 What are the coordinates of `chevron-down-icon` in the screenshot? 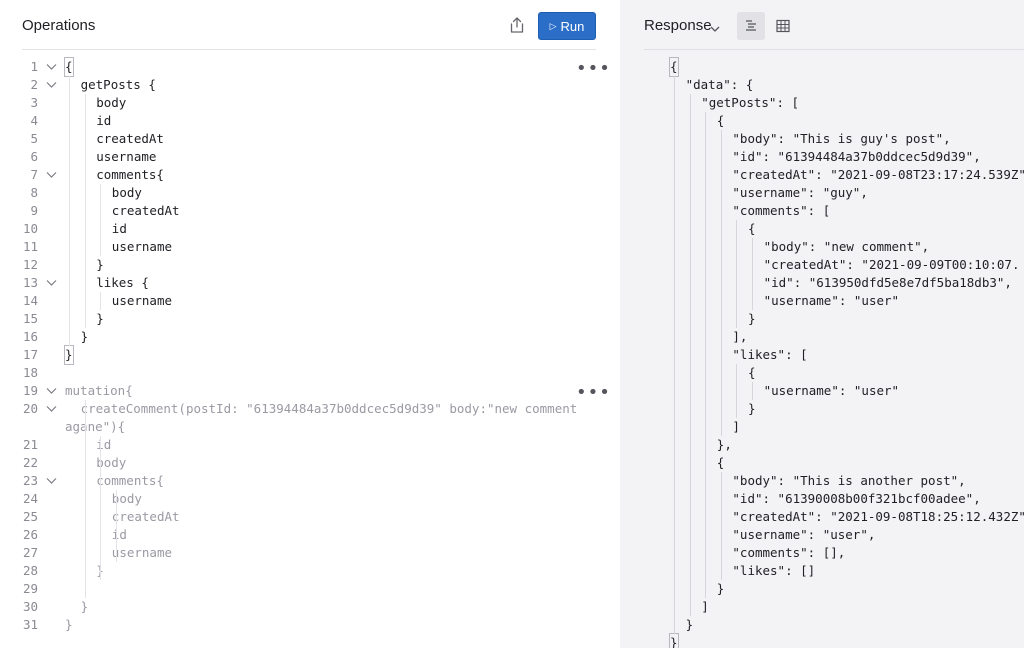 It's located at (715, 29).